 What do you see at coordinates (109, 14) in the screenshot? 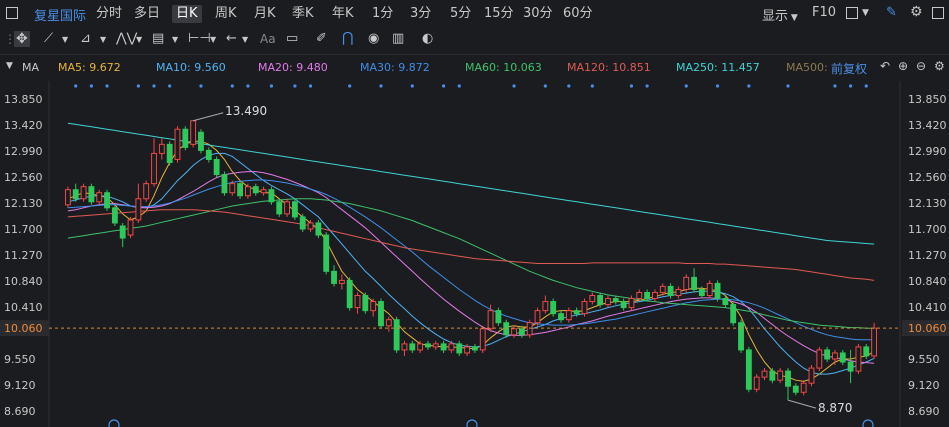
I see `period-tab: 分时` at bounding box center [109, 14].